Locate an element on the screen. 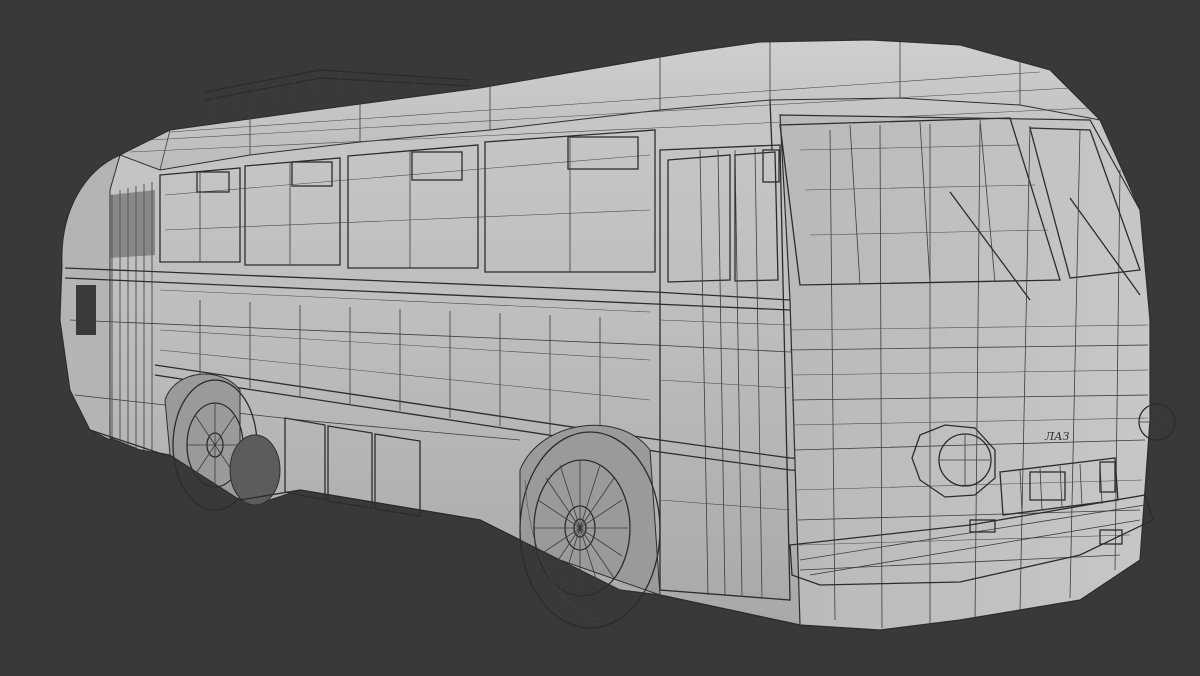 The width and height of the screenshot is (1200, 676). front-badge: ЛАЗ is located at coordinates (1057, 436).